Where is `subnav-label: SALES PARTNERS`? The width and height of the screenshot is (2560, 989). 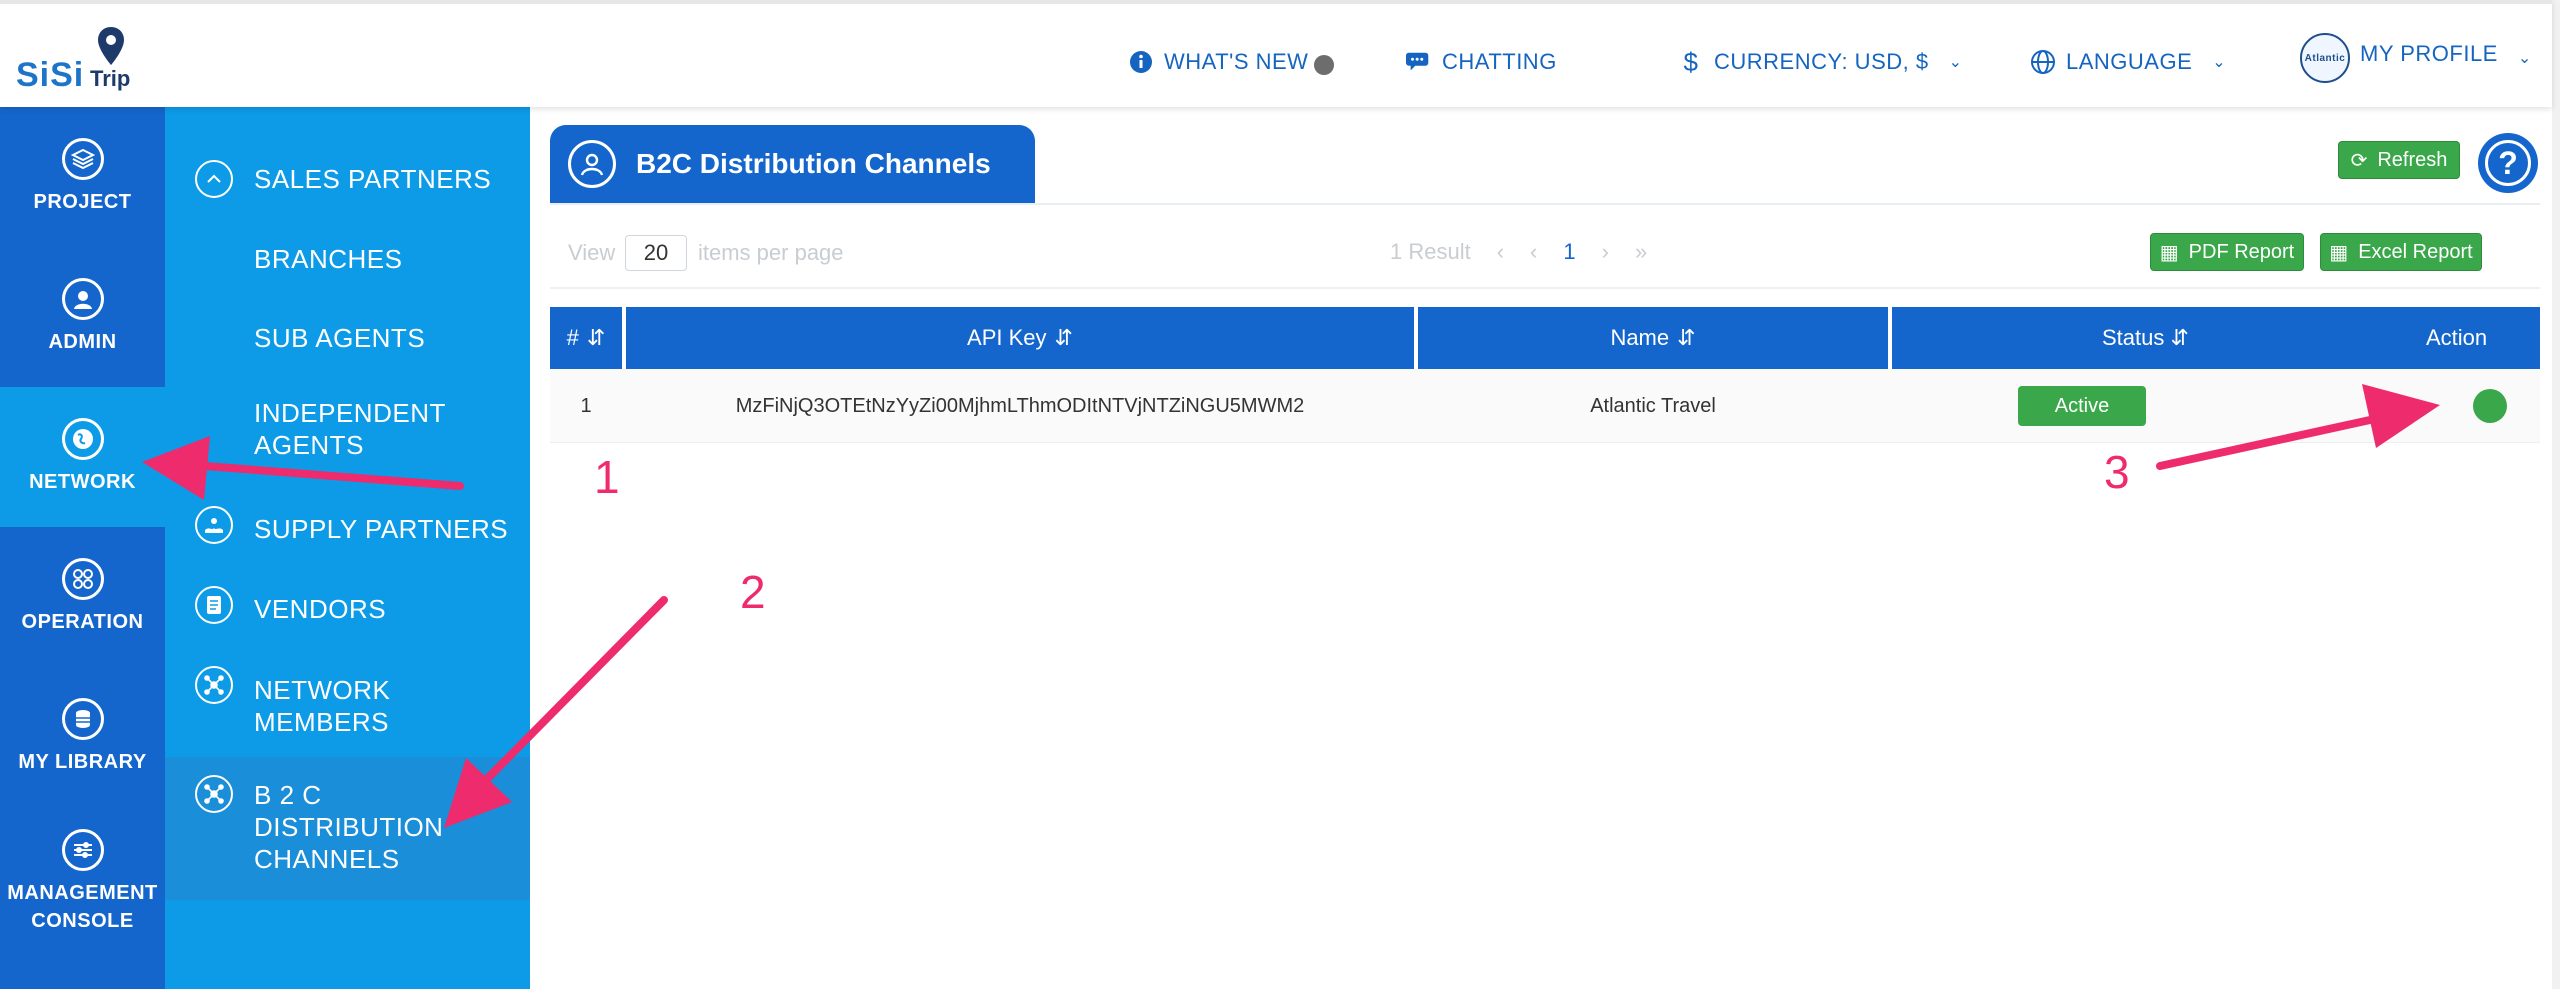 subnav-label: SALES PARTNERS is located at coordinates (373, 179).